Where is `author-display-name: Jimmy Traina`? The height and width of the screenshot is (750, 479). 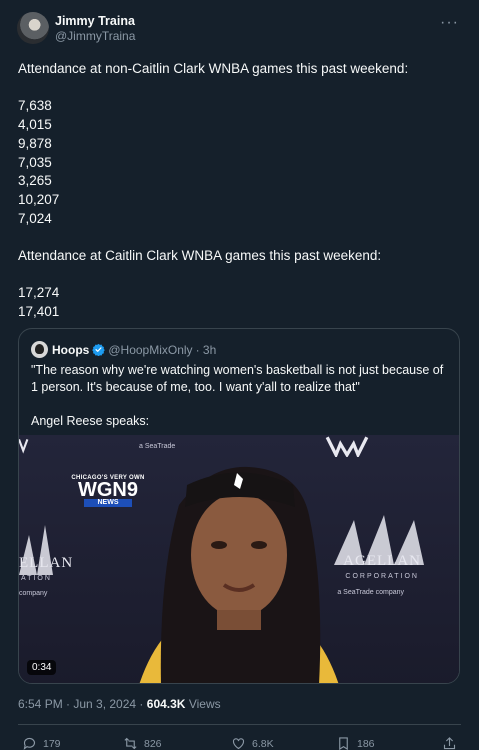 author-display-name: Jimmy Traina is located at coordinates (95, 21).